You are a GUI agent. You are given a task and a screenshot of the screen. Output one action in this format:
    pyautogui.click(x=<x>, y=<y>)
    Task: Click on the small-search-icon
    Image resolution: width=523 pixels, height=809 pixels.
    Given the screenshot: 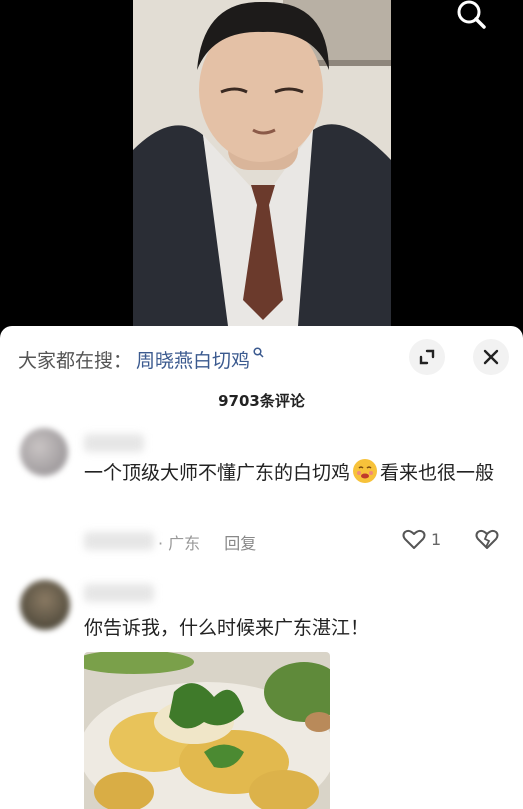 What is the action you would take?
    pyautogui.click(x=258, y=354)
    